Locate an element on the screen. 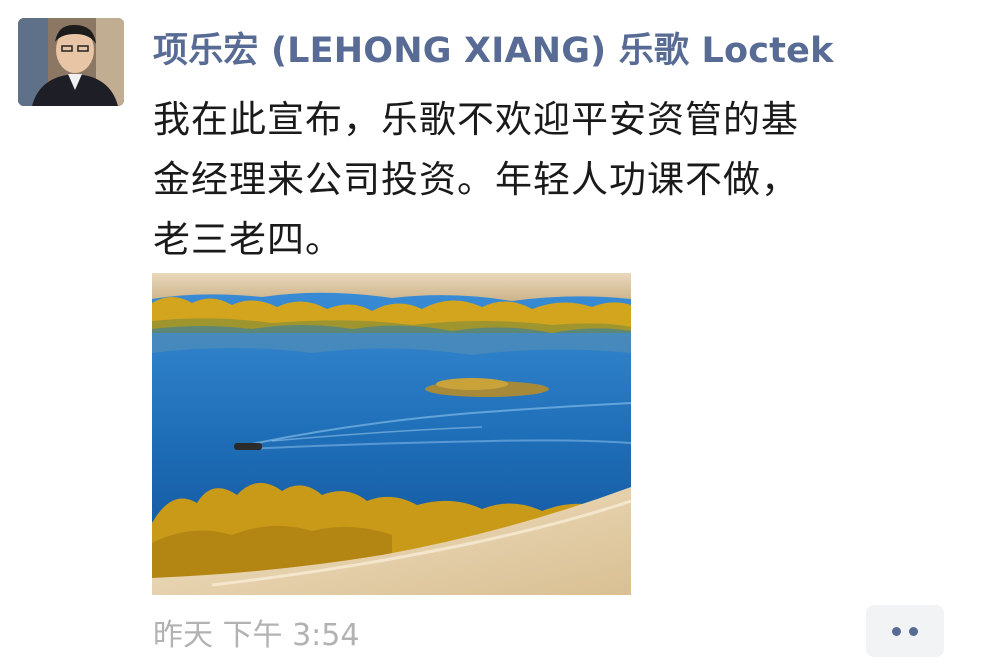  person-portrait-icon is located at coordinates (71, 62).